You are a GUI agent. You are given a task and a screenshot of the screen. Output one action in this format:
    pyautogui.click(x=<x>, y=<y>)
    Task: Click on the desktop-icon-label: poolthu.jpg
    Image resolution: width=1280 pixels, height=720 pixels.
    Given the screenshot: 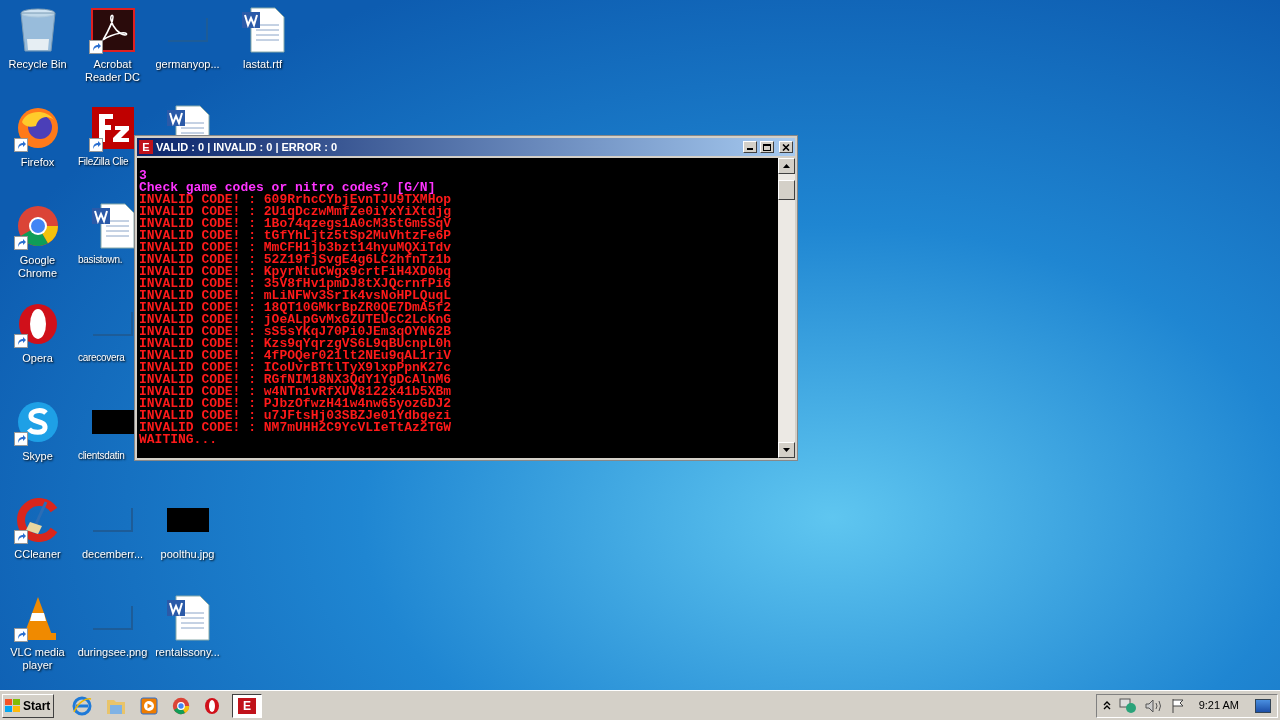 What is the action you would take?
    pyautogui.click(x=187, y=554)
    